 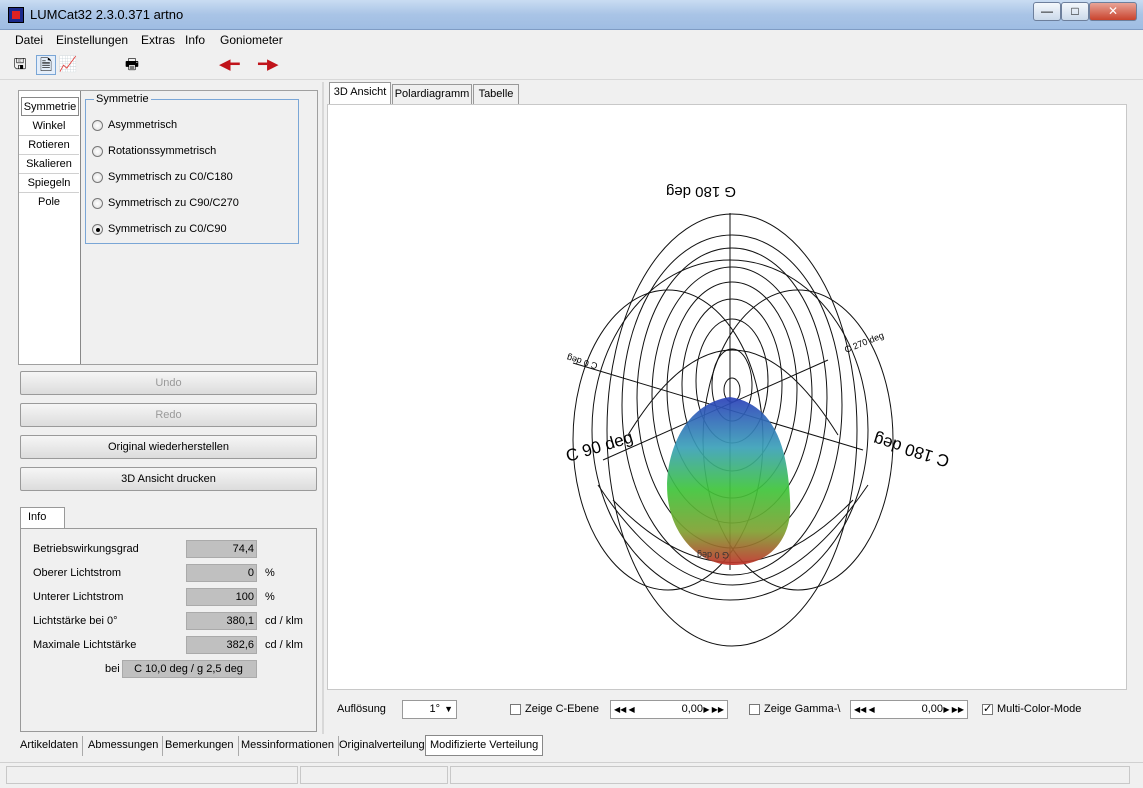 I want to click on tab-spiegeln: Spiegeln, so click(x=49, y=183).